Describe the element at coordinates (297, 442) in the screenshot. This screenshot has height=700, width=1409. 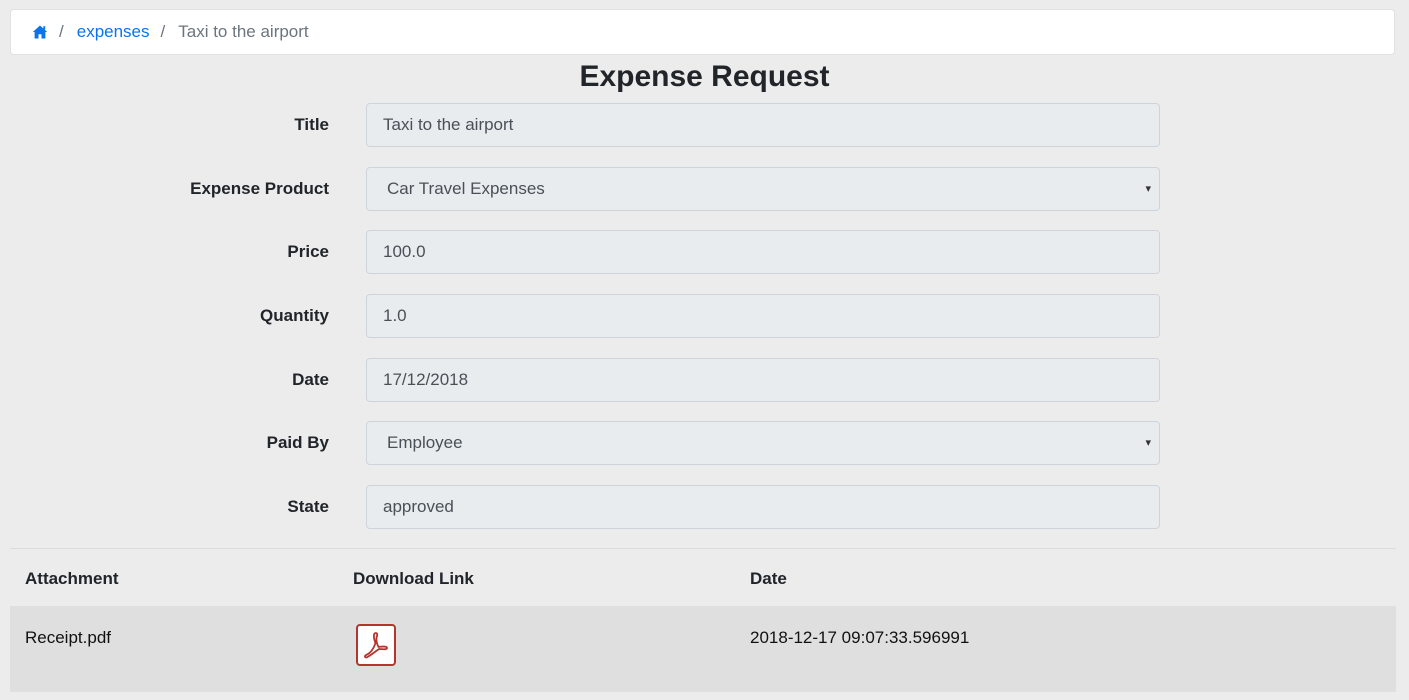
I see `paid-by-label: Paid By` at that location.